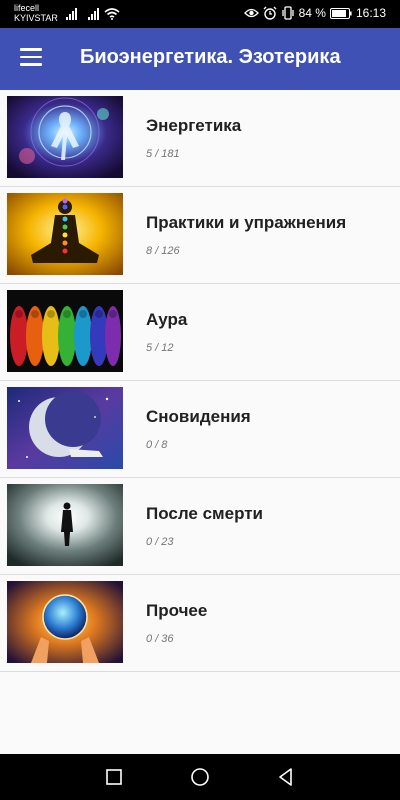 Image resolution: width=400 pixels, height=800 pixels. Describe the element at coordinates (198, 416) in the screenshot. I see `category-title: Сновидения` at that location.